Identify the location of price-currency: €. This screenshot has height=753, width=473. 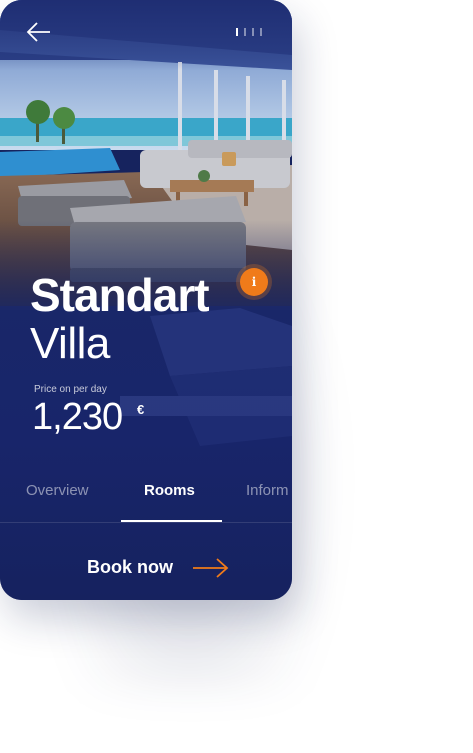
(141, 409).